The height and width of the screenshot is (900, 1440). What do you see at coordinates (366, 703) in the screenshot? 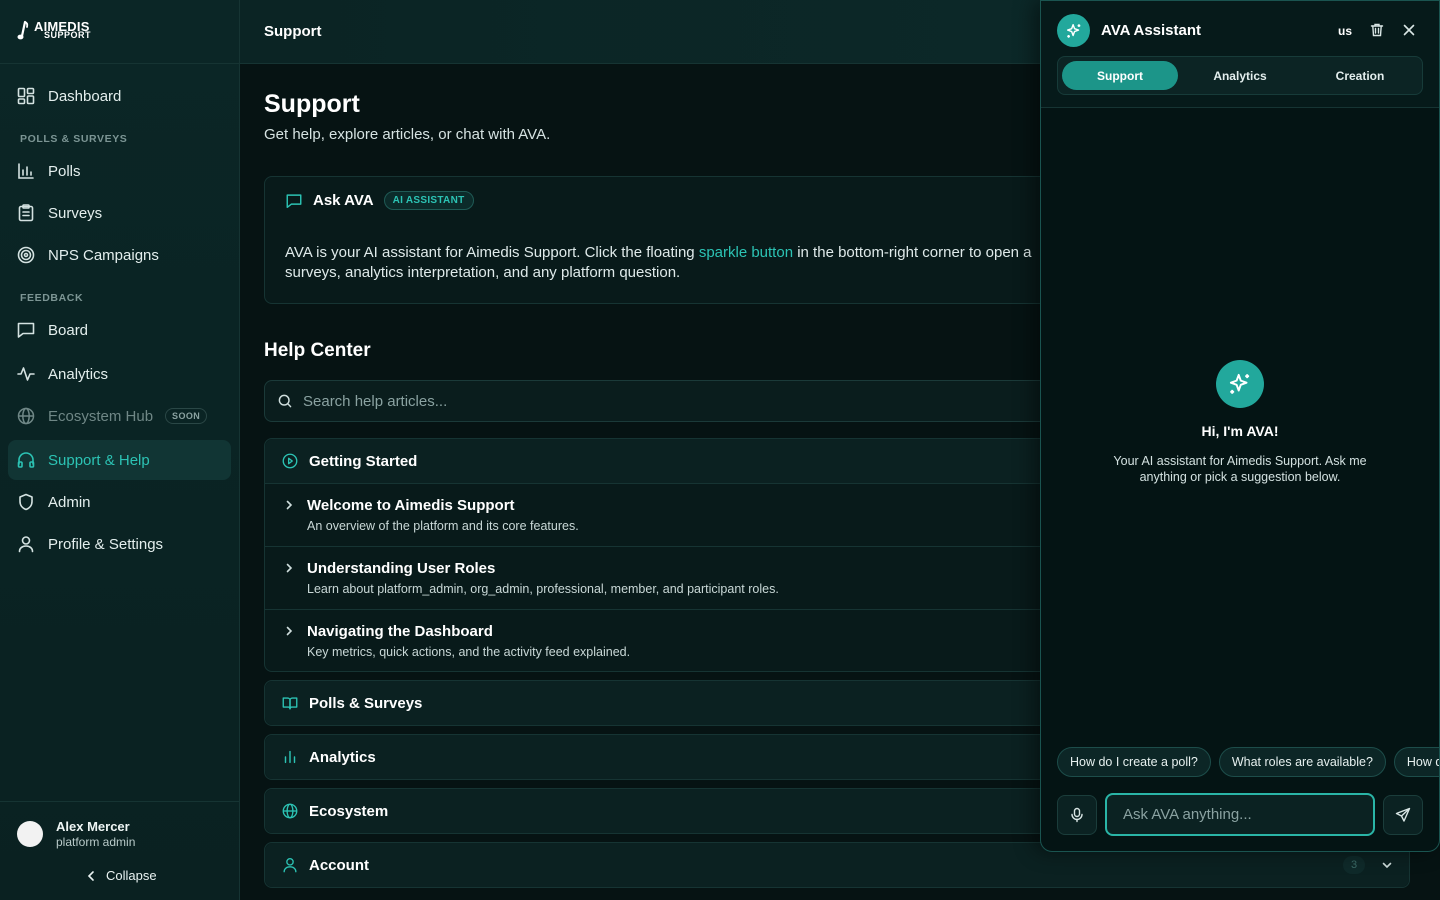
I see `section-label: Polls & Surveys` at bounding box center [366, 703].